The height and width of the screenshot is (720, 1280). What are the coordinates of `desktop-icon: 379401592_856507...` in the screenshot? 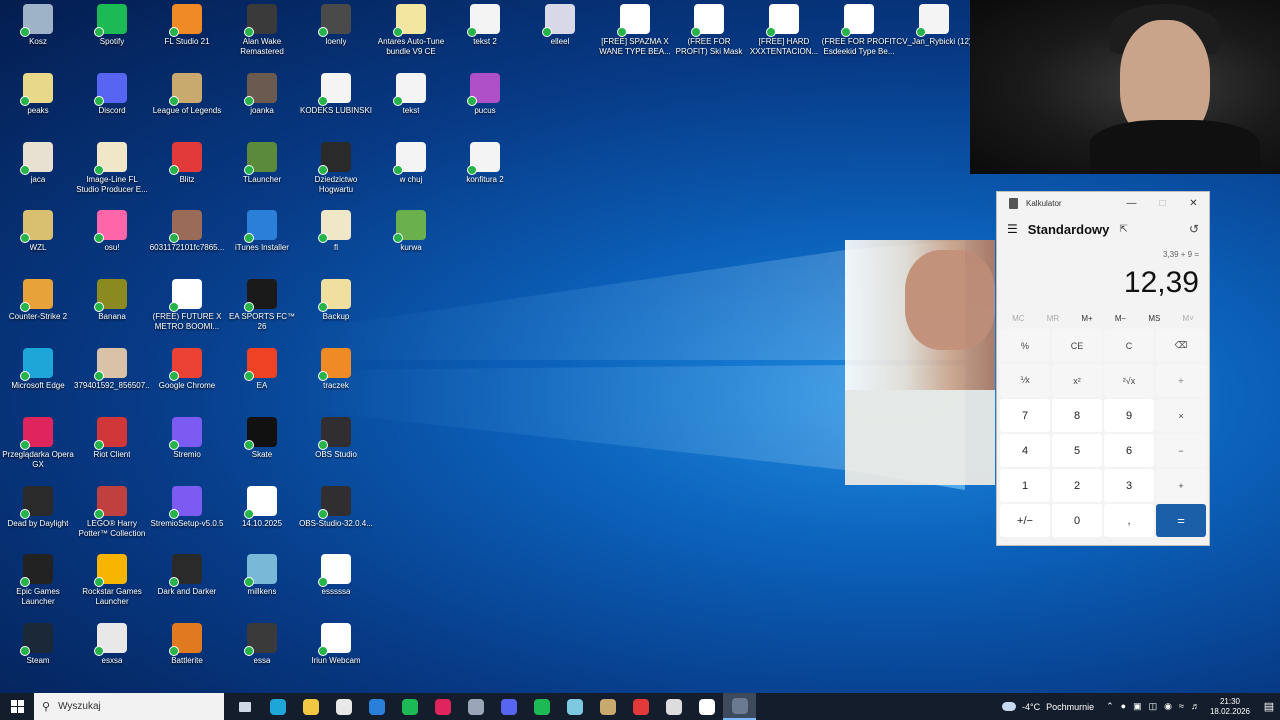 It's located at (112, 381).